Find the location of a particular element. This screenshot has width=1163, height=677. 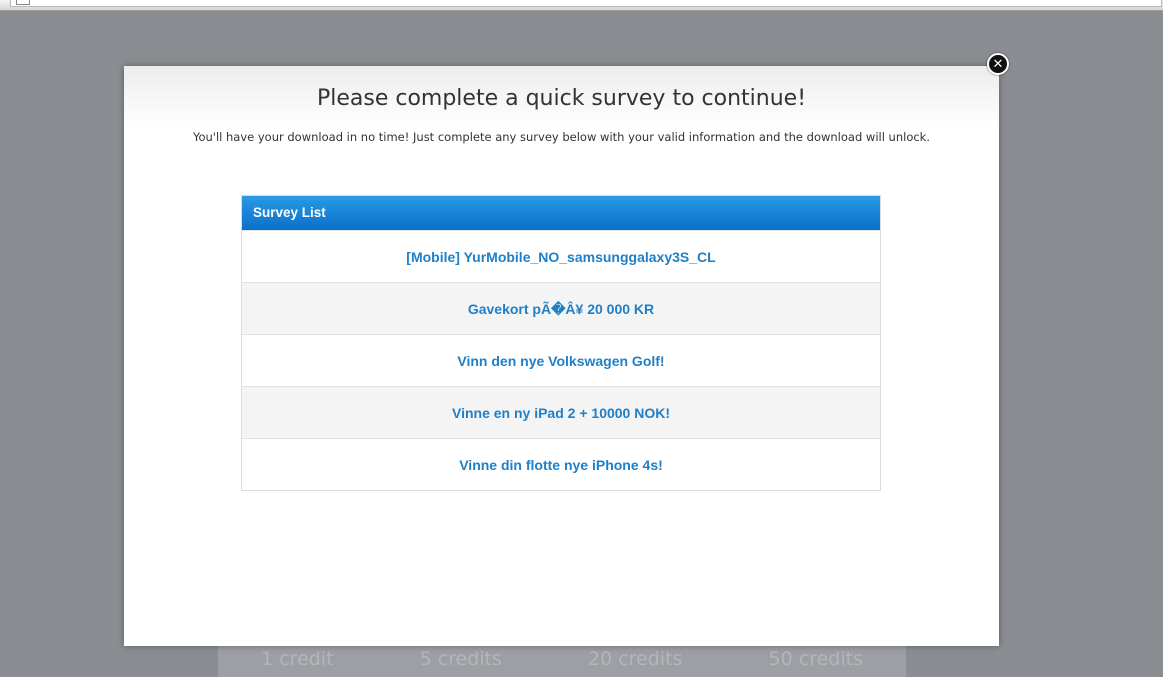

browser-toolbar is located at coordinates (581, 5).